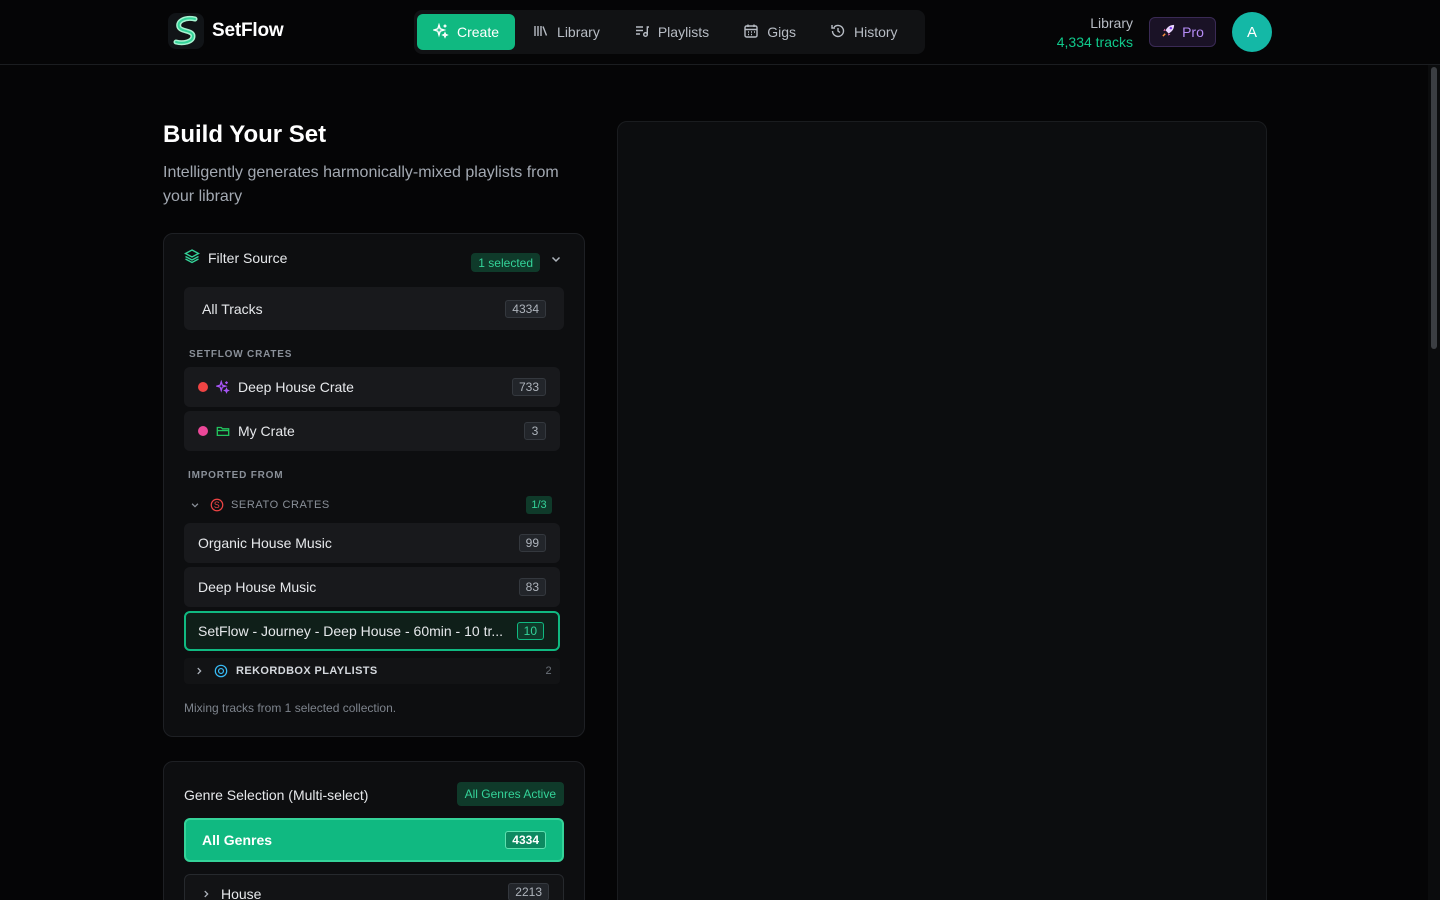  Describe the element at coordinates (372, 543) in the screenshot. I see `serato-crate-organic-house: Organic House Music 99` at that location.